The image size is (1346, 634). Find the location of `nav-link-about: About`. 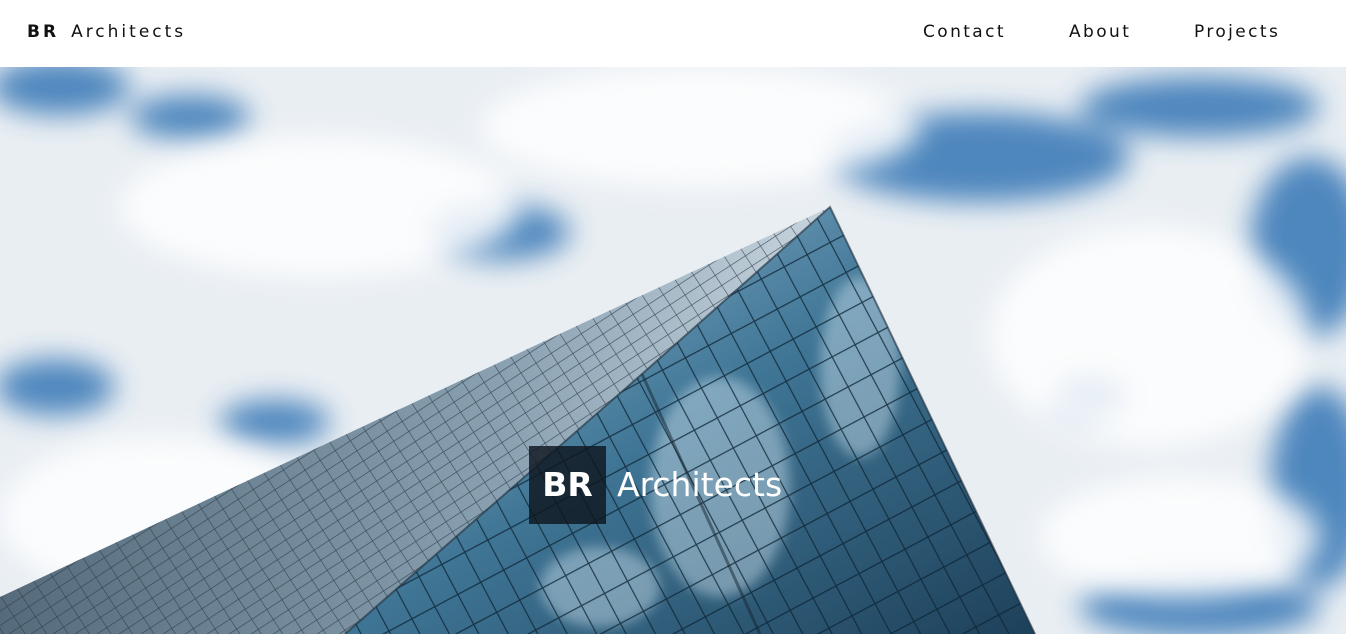

nav-link-about: About is located at coordinates (1100, 32).